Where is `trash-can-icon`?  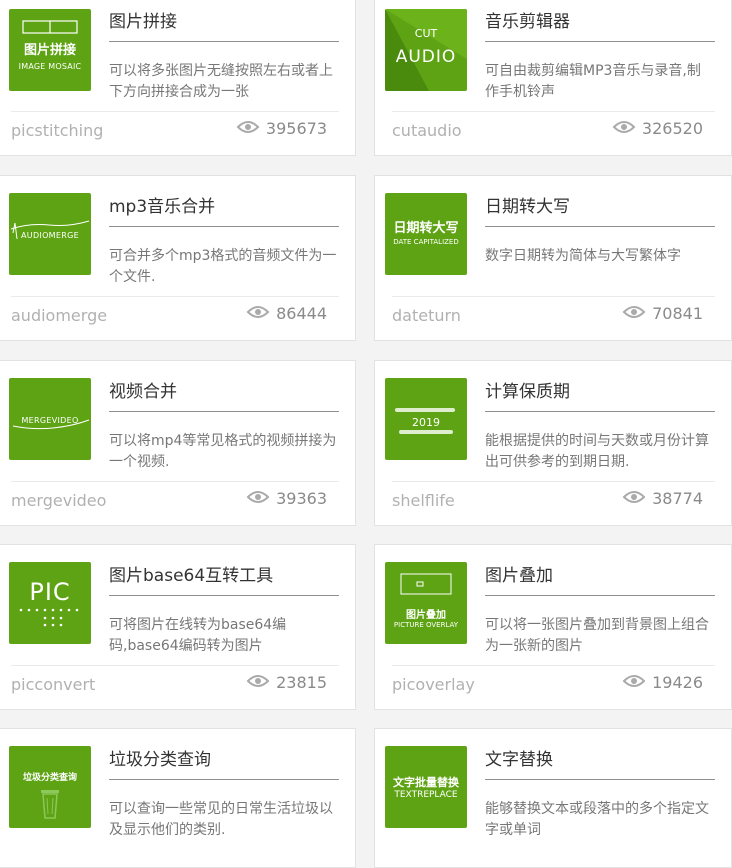
trash-can-icon is located at coordinates (50, 804).